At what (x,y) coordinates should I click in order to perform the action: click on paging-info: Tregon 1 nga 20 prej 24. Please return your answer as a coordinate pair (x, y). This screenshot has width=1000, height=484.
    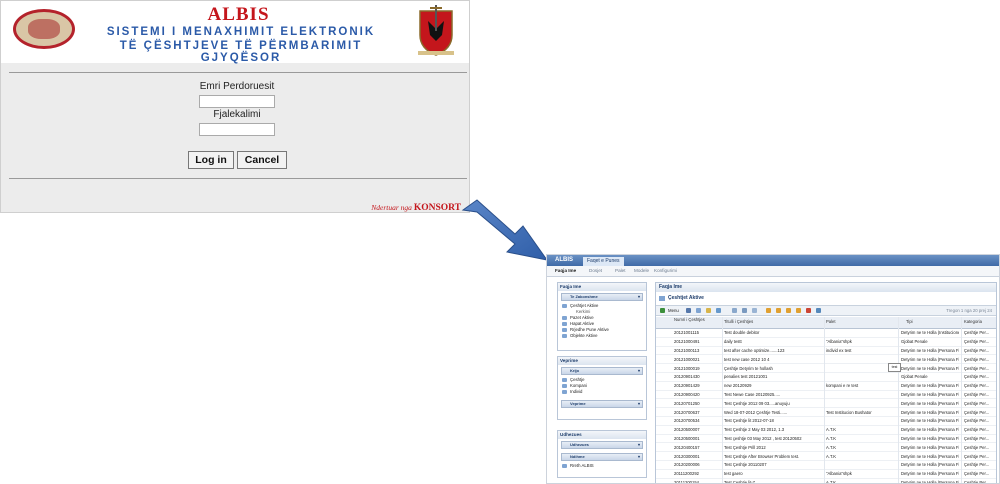
    Looking at the image, I should click on (969, 310).